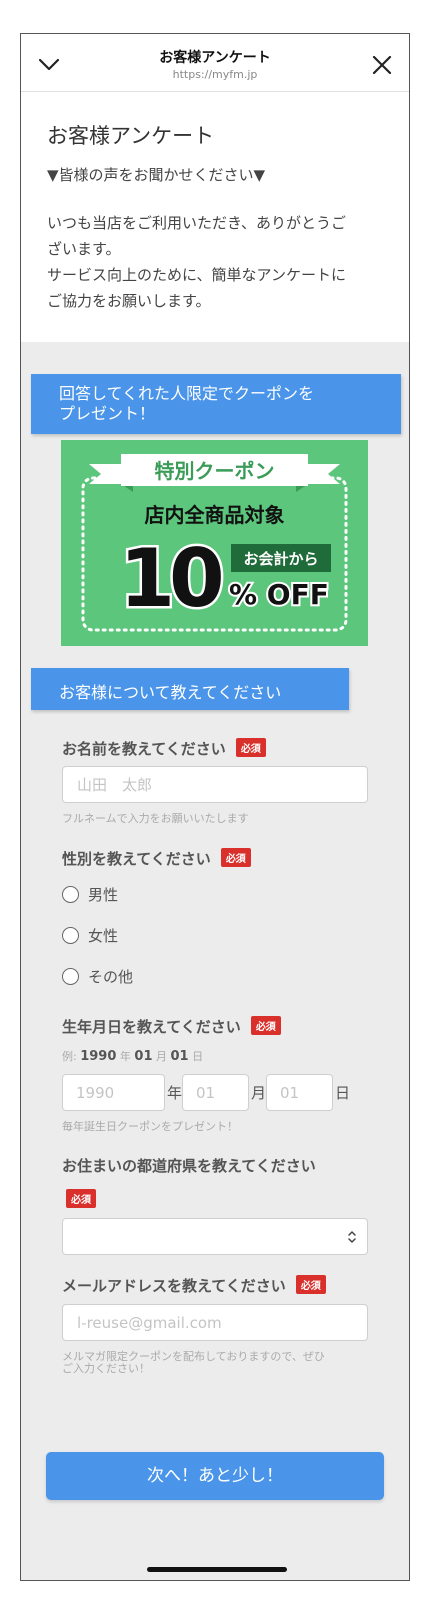 Image resolution: width=438 pixels, height=1610 pixels. I want to click on gender-question: 性別を教えてください 必須, so click(156, 858).